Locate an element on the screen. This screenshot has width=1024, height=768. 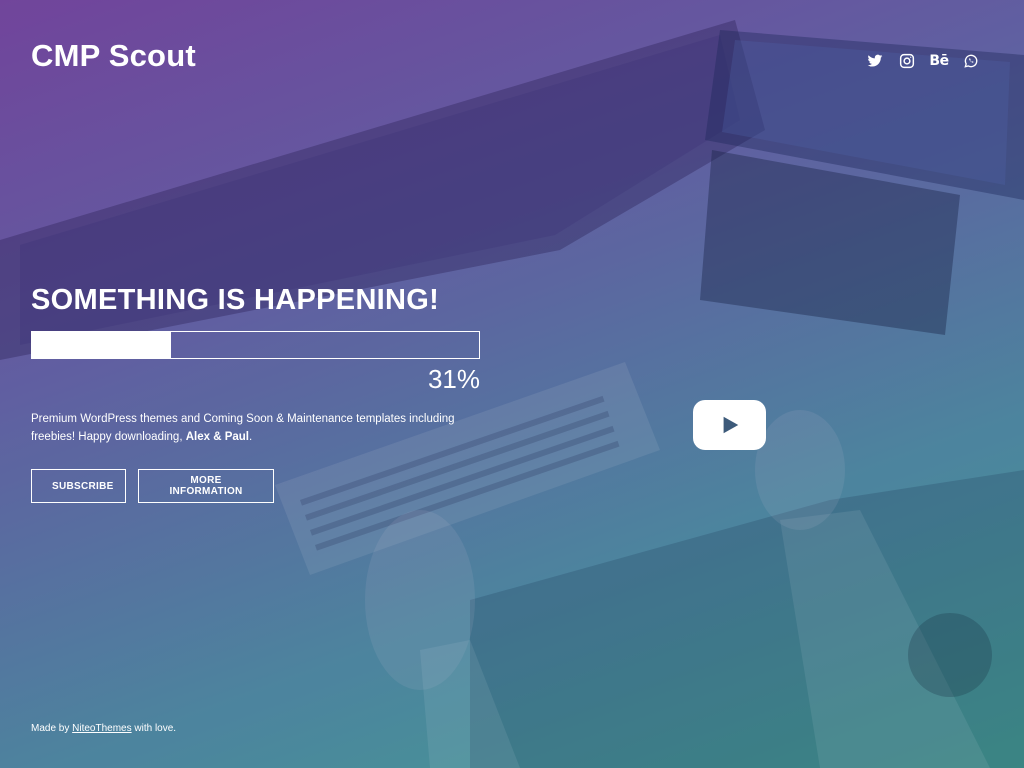
instagram-link is located at coordinates (907, 61).